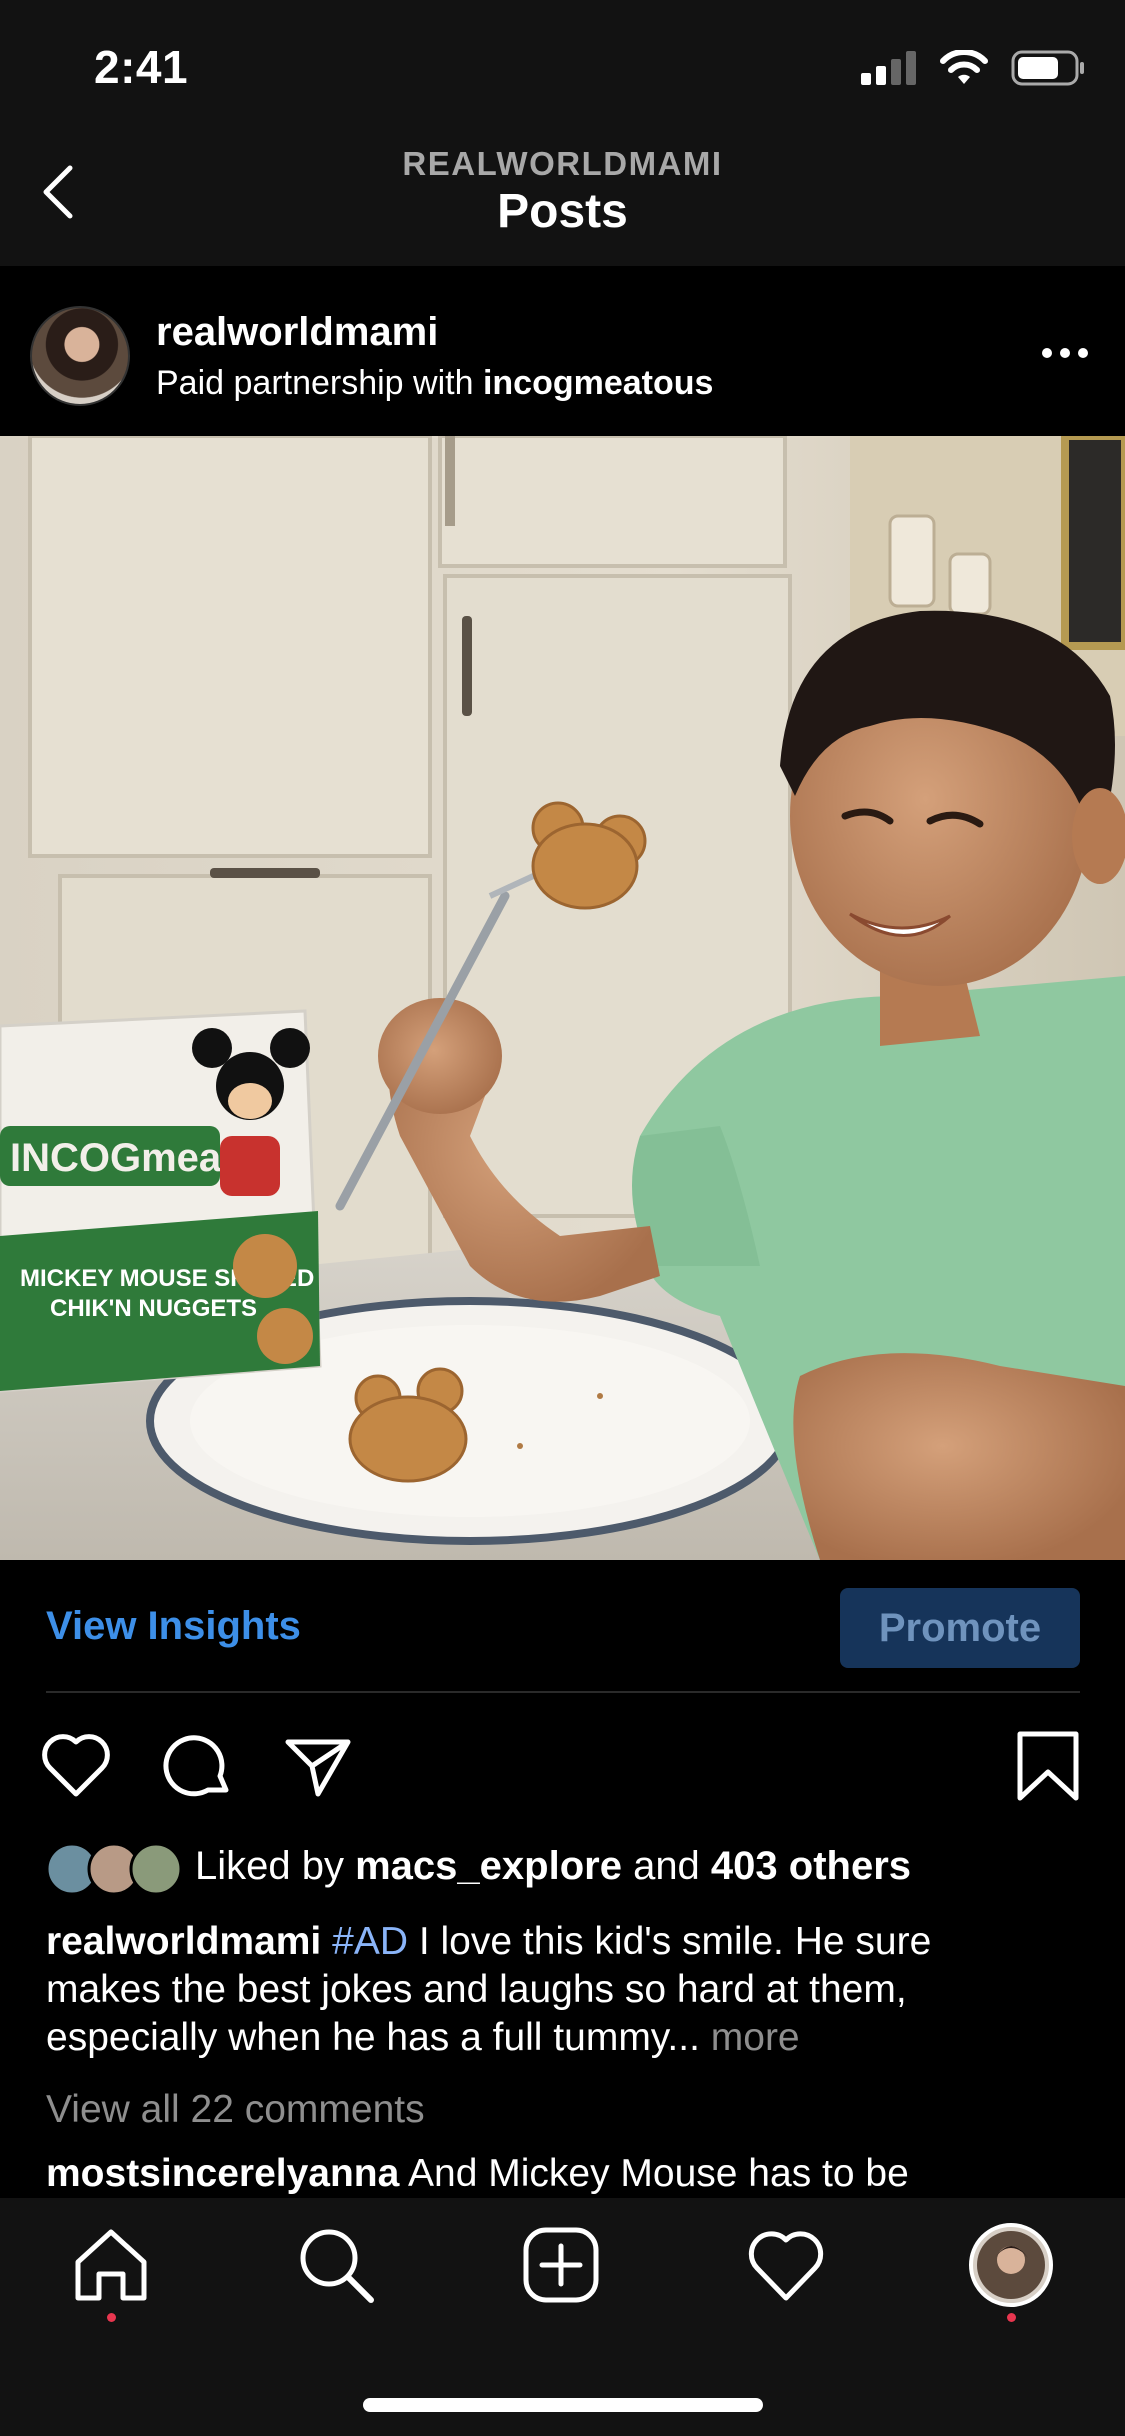  What do you see at coordinates (76, 1766) in the screenshot?
I see `heart-icon` at bounding box center [76, 1766].